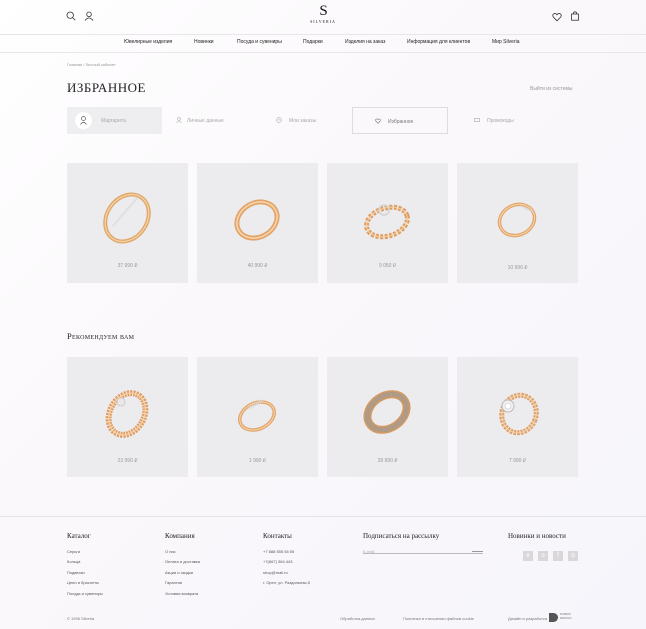 This screenshot has height=629, width=646. Describe the element at coordinates (127, 266) in the screenshot. I see `product-price: 37 990 ₽` at that location.